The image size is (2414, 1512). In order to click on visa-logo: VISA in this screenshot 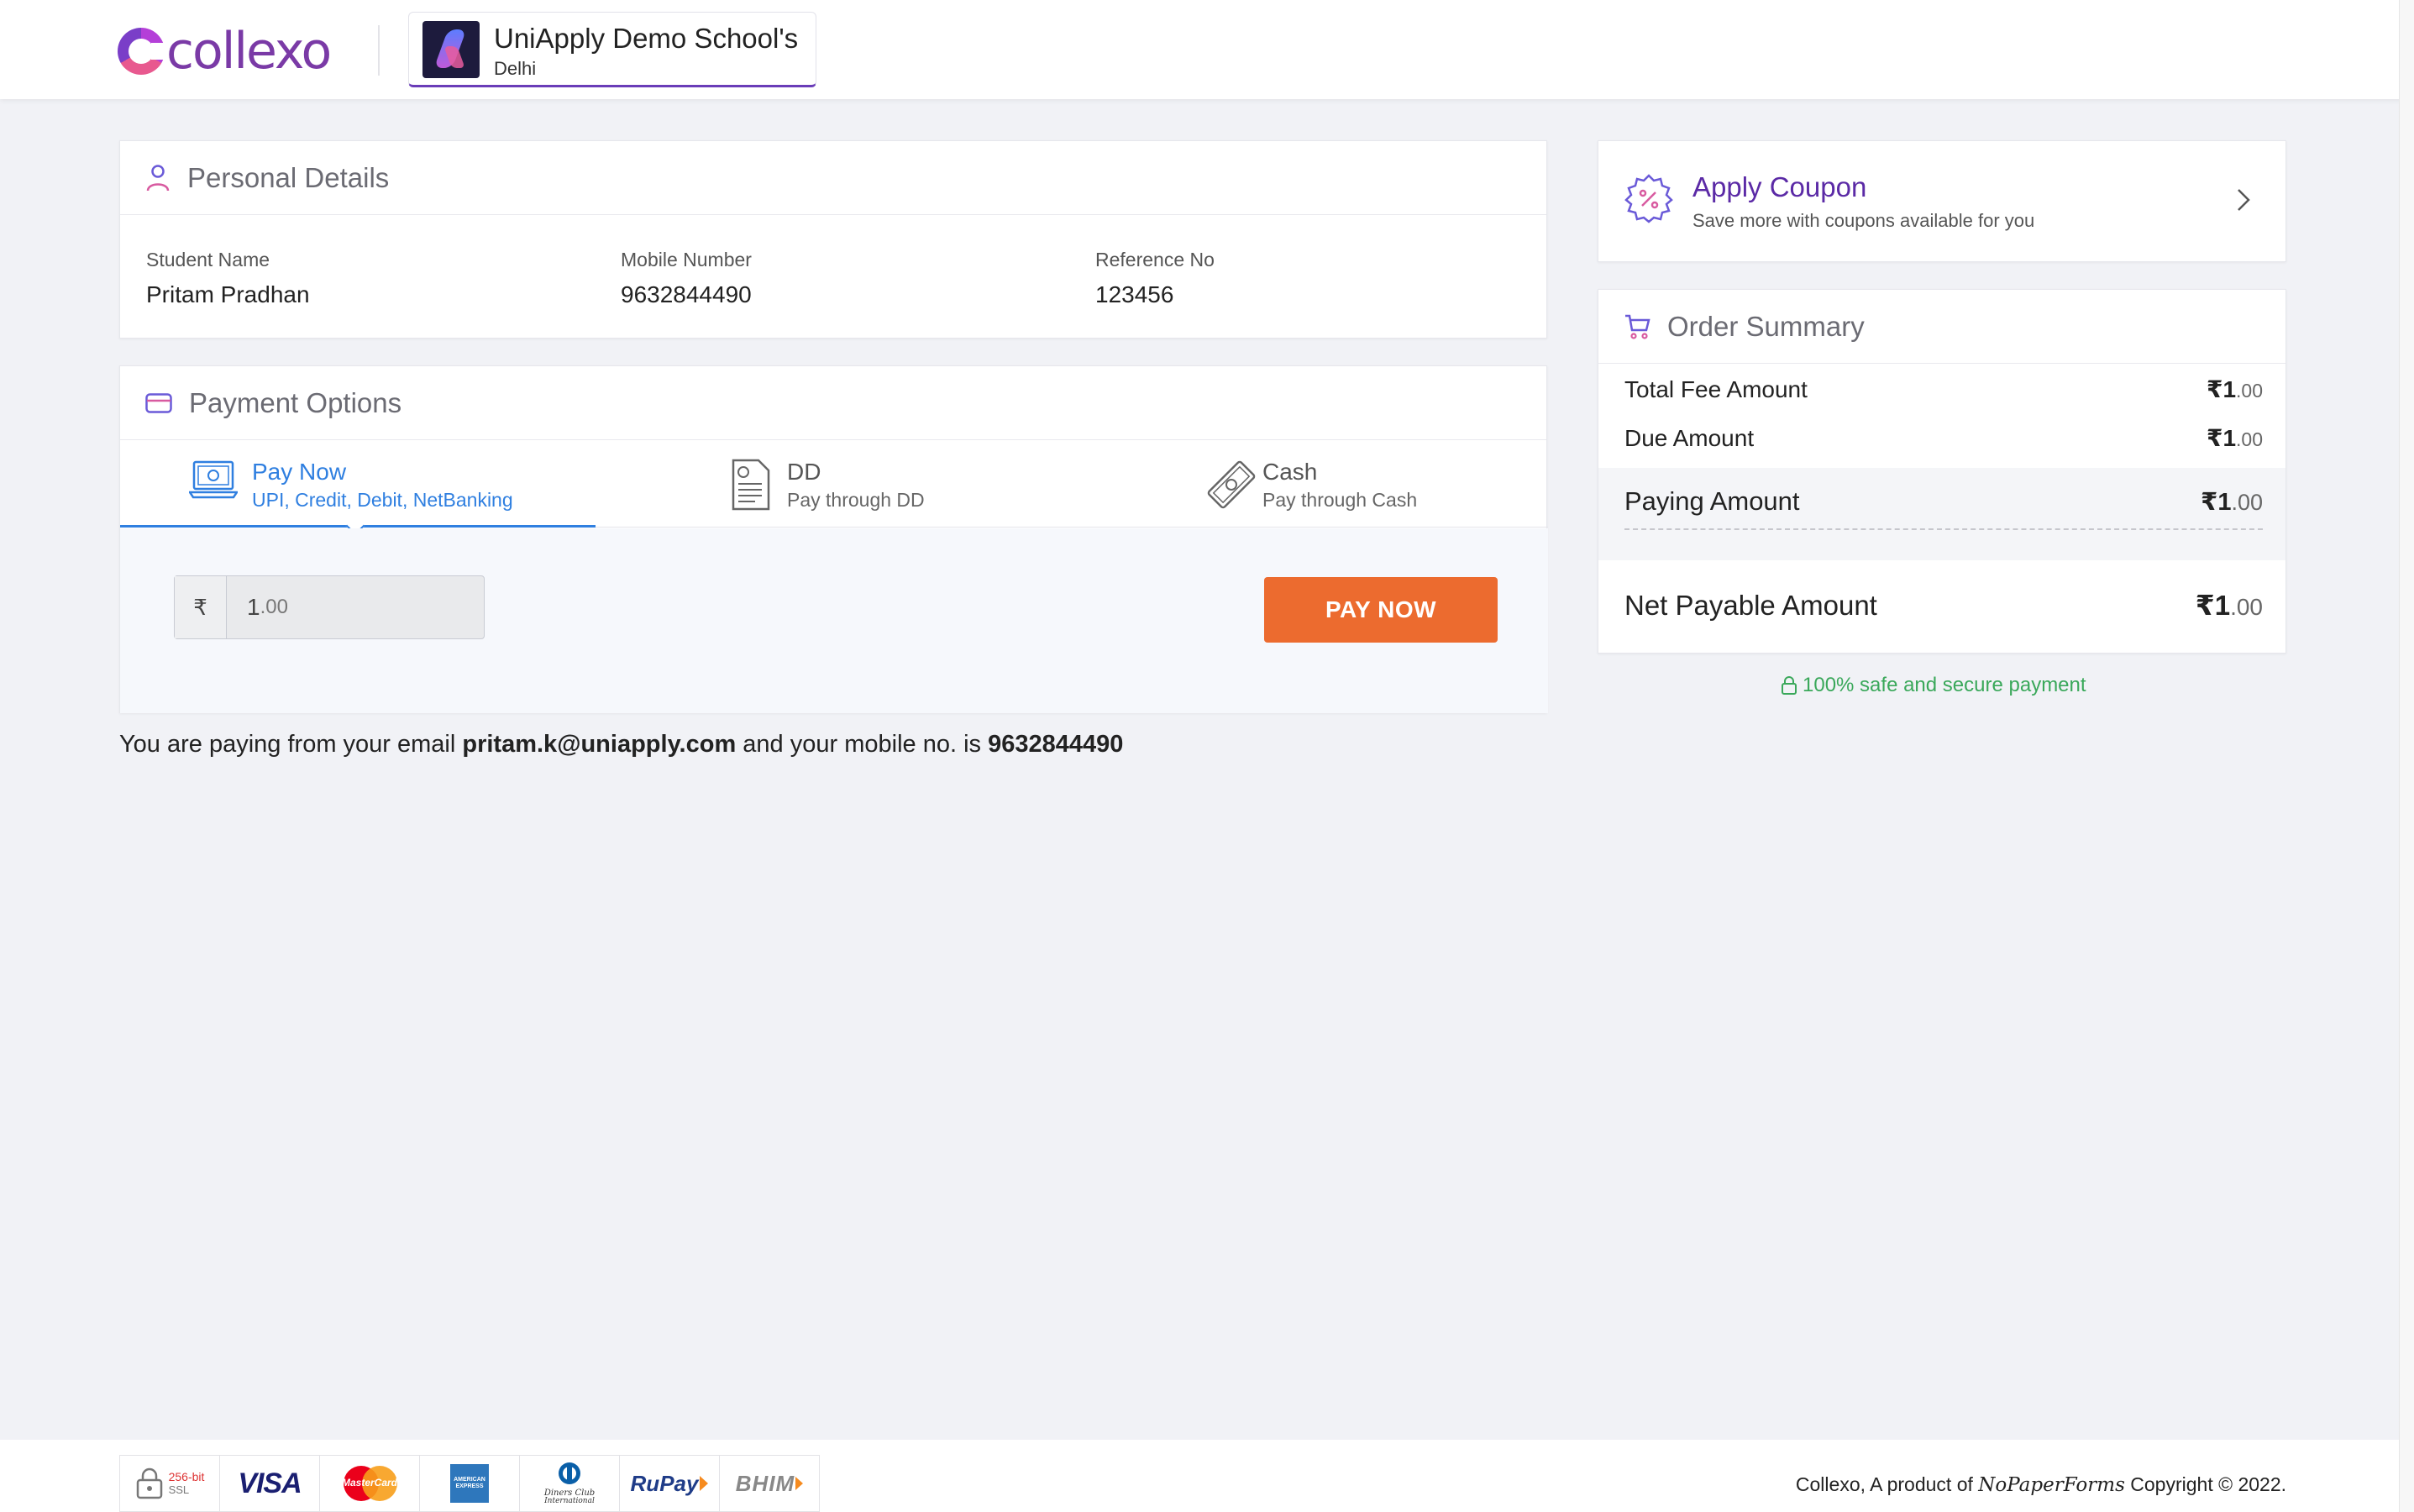, I will do `click(270, 1483)`.